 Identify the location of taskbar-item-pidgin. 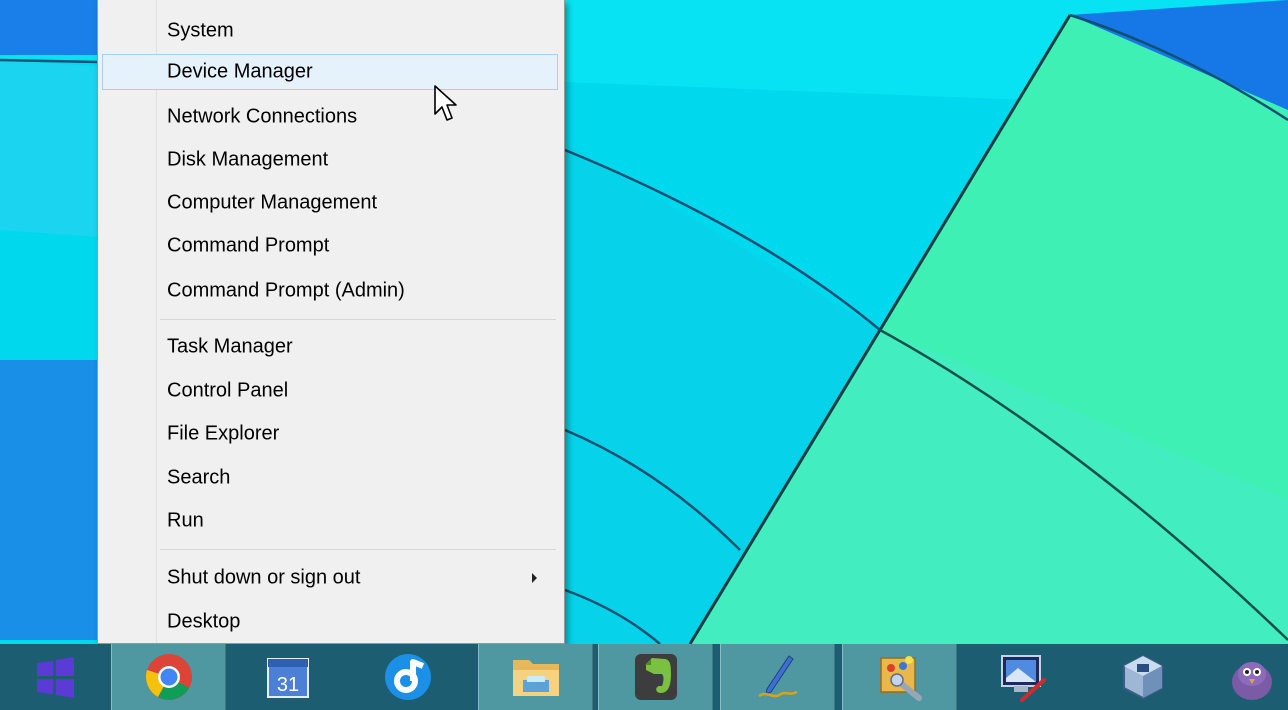
(1246, 677).